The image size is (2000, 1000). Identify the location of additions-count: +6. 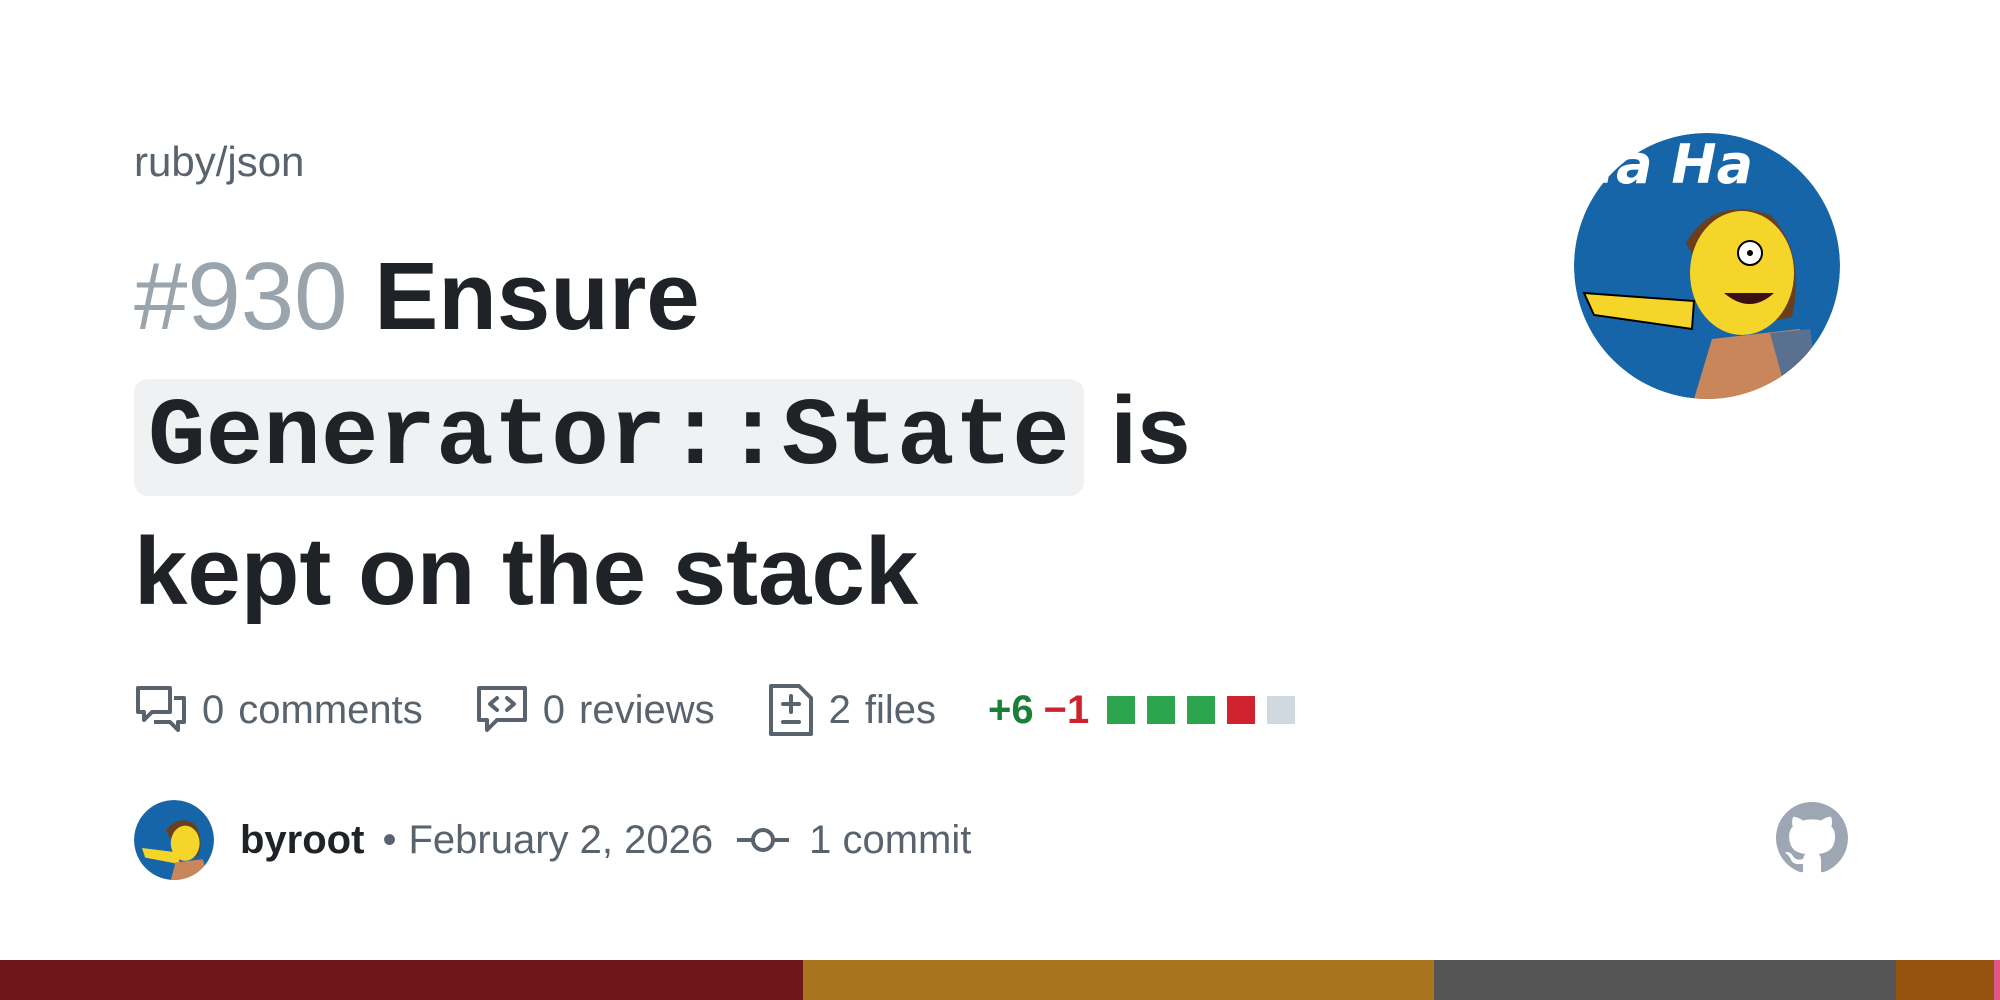
(1010, 709).